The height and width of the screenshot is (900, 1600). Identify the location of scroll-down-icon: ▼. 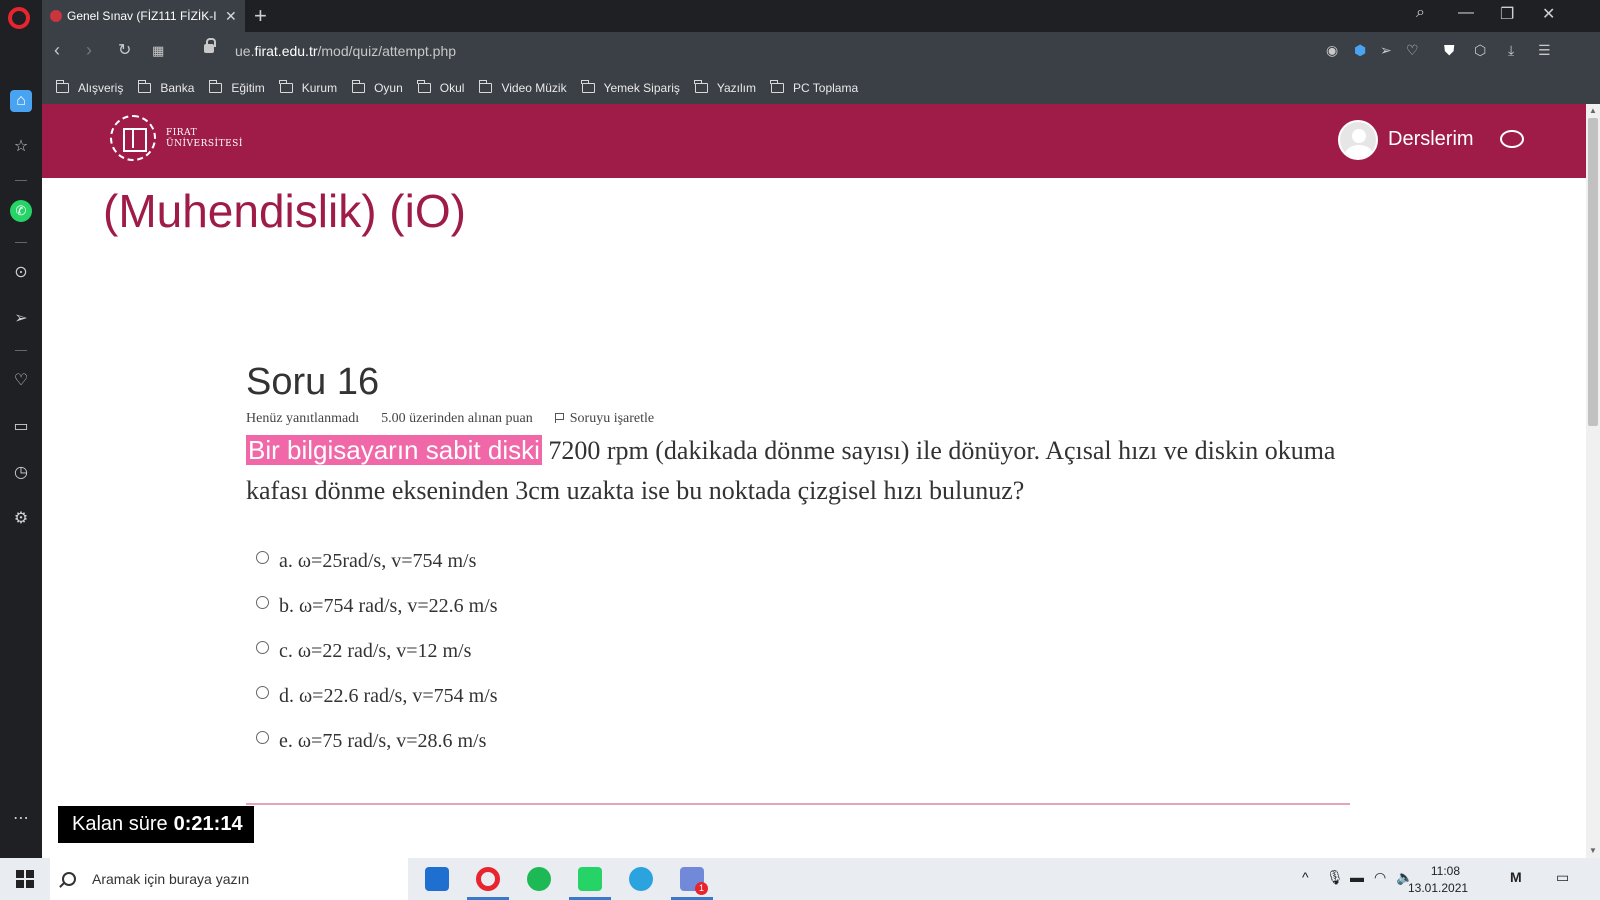
(1593, 850).